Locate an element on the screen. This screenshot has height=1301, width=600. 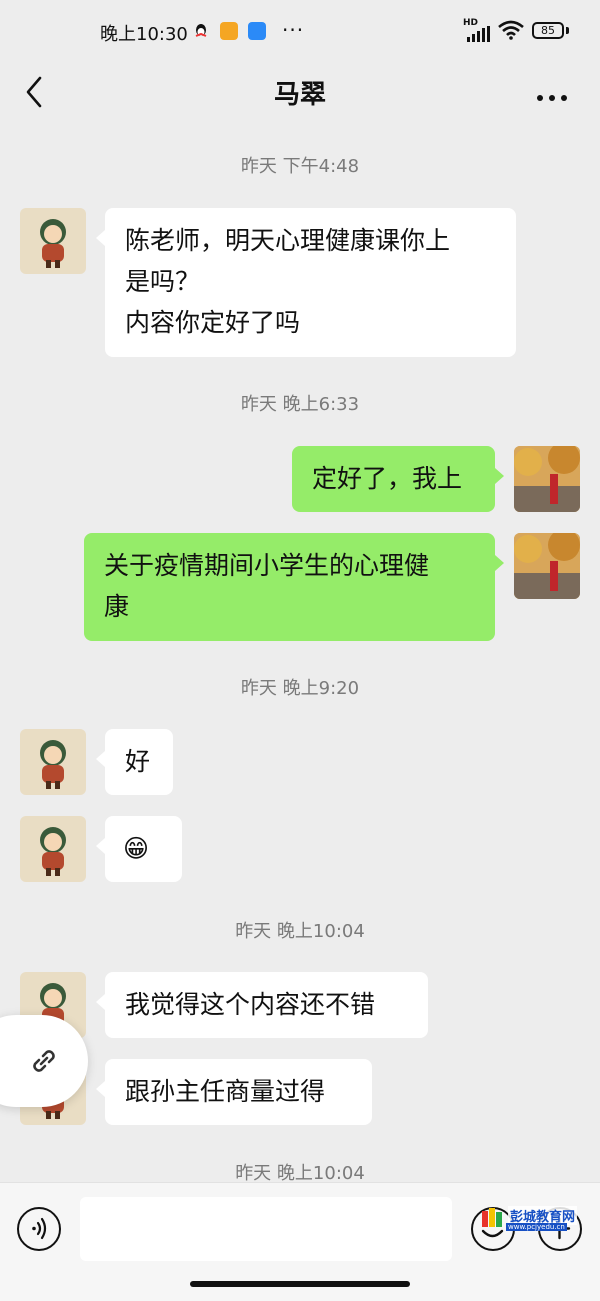
status-time: 晚上10:30 is located at coordinates (144, 34).